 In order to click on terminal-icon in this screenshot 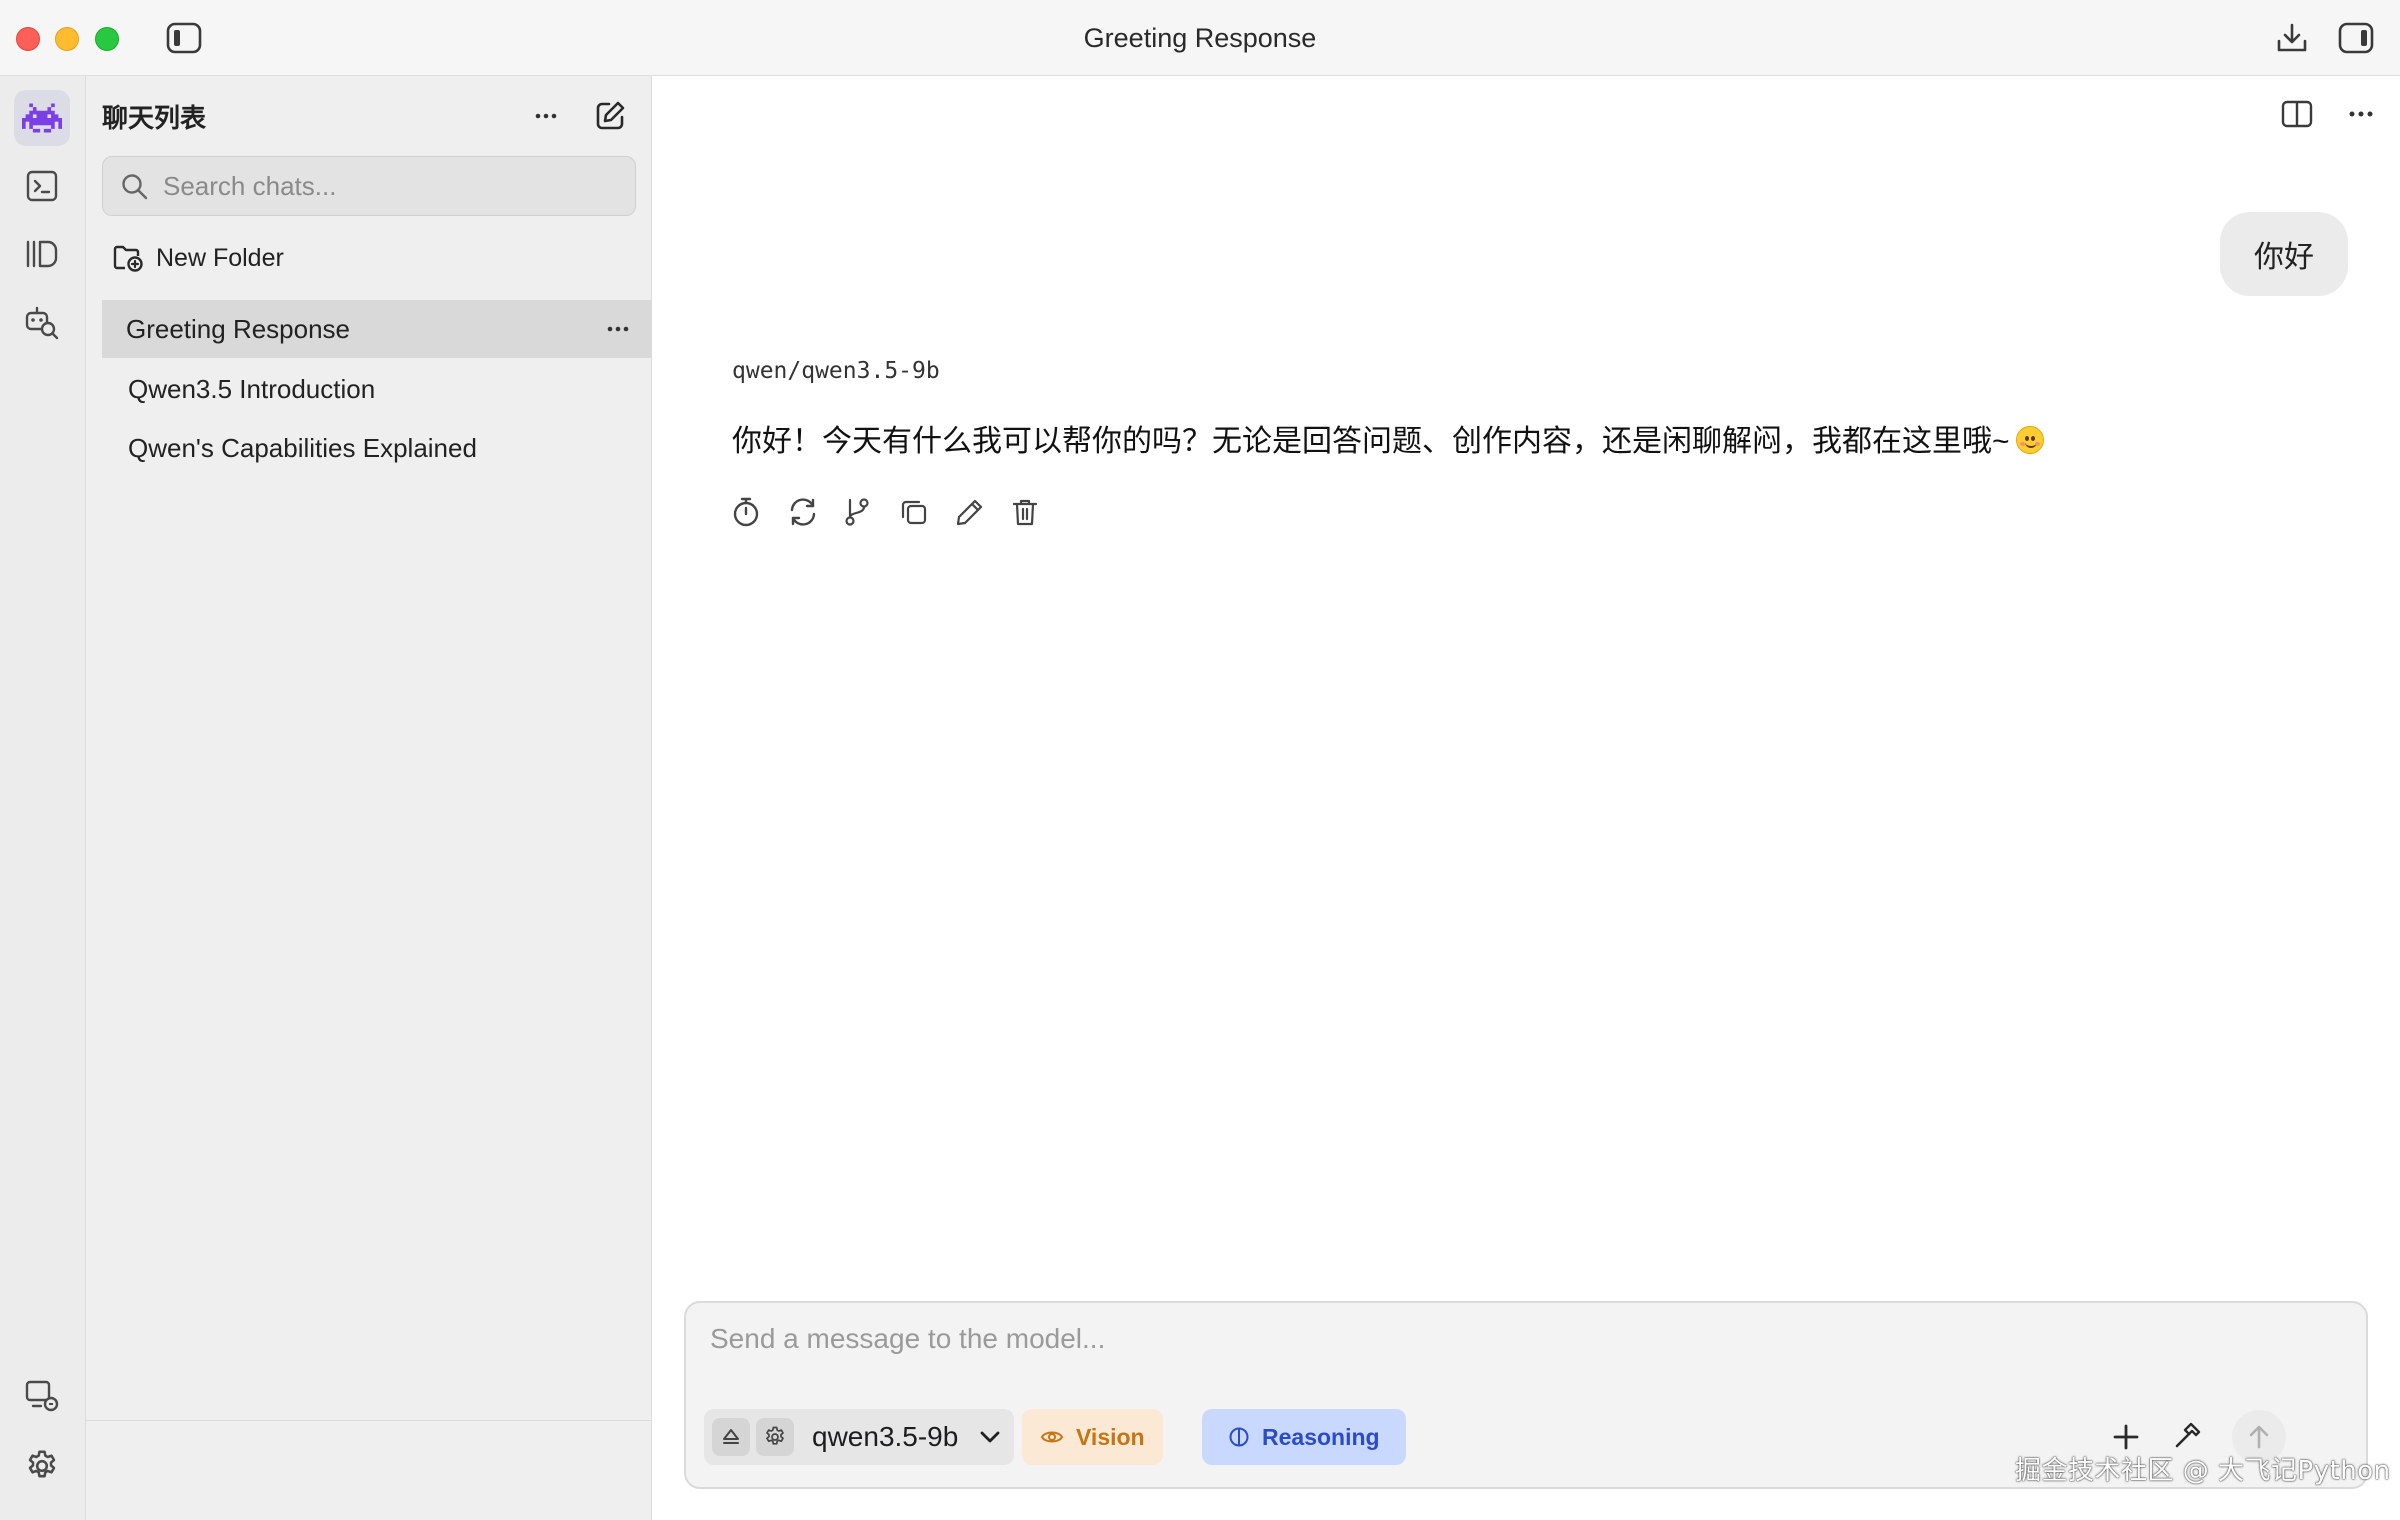, I will do `click(42, 186)`.